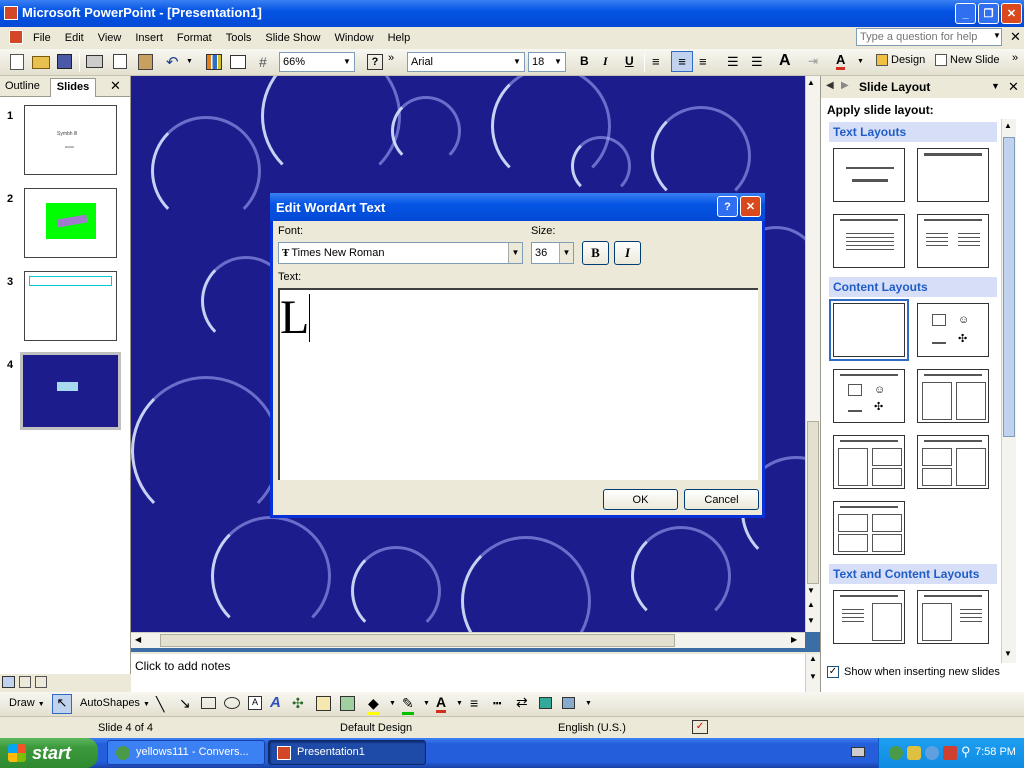  Describe the element at coordinates (869, 462) in the screenshot. I see `layout-title-content-over` at that location.